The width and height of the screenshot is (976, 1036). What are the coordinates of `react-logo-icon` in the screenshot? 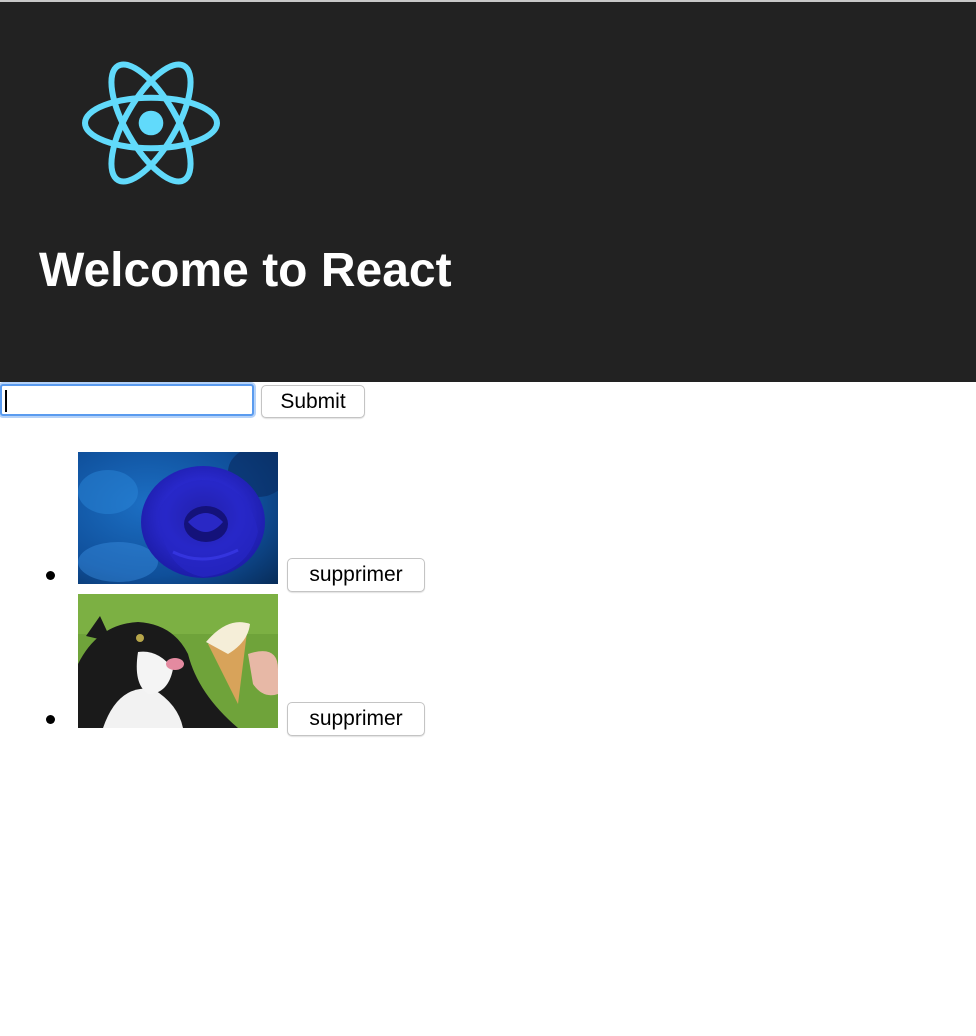 It's located at (151, 123).